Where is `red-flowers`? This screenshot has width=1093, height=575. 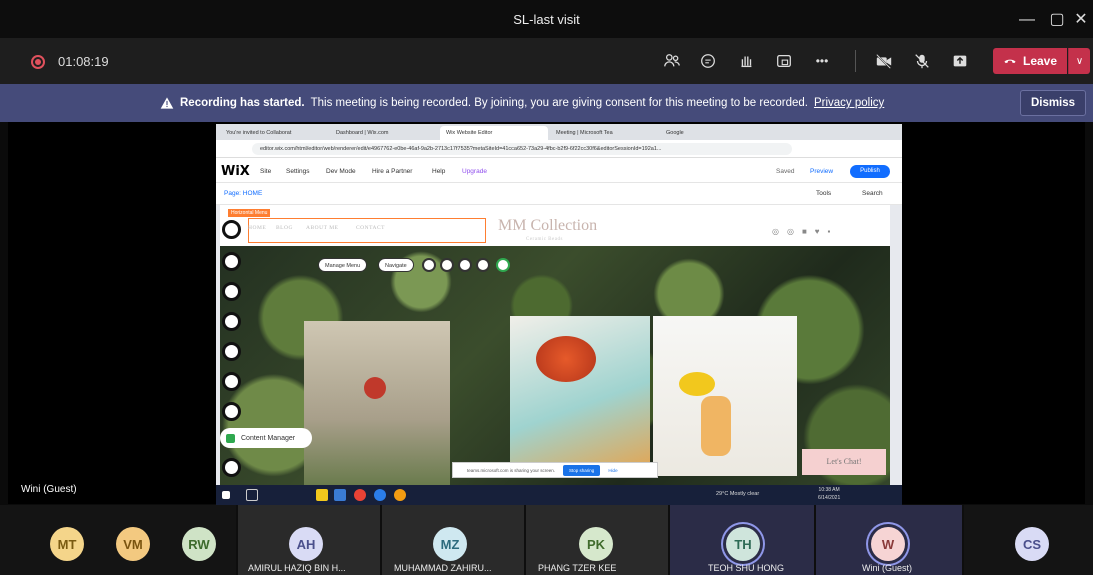 red-flowers is located at coordinates (566, 359).